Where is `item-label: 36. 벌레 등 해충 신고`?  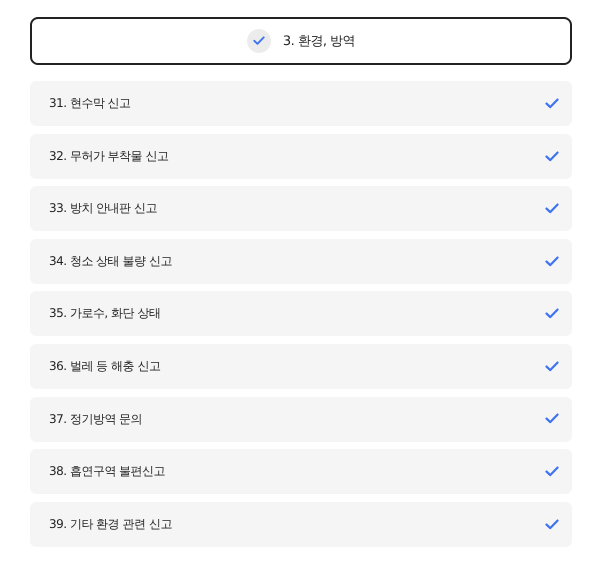 item-label: 36. 벌레 등 해충 신고 is located at coordinates (104, 366).